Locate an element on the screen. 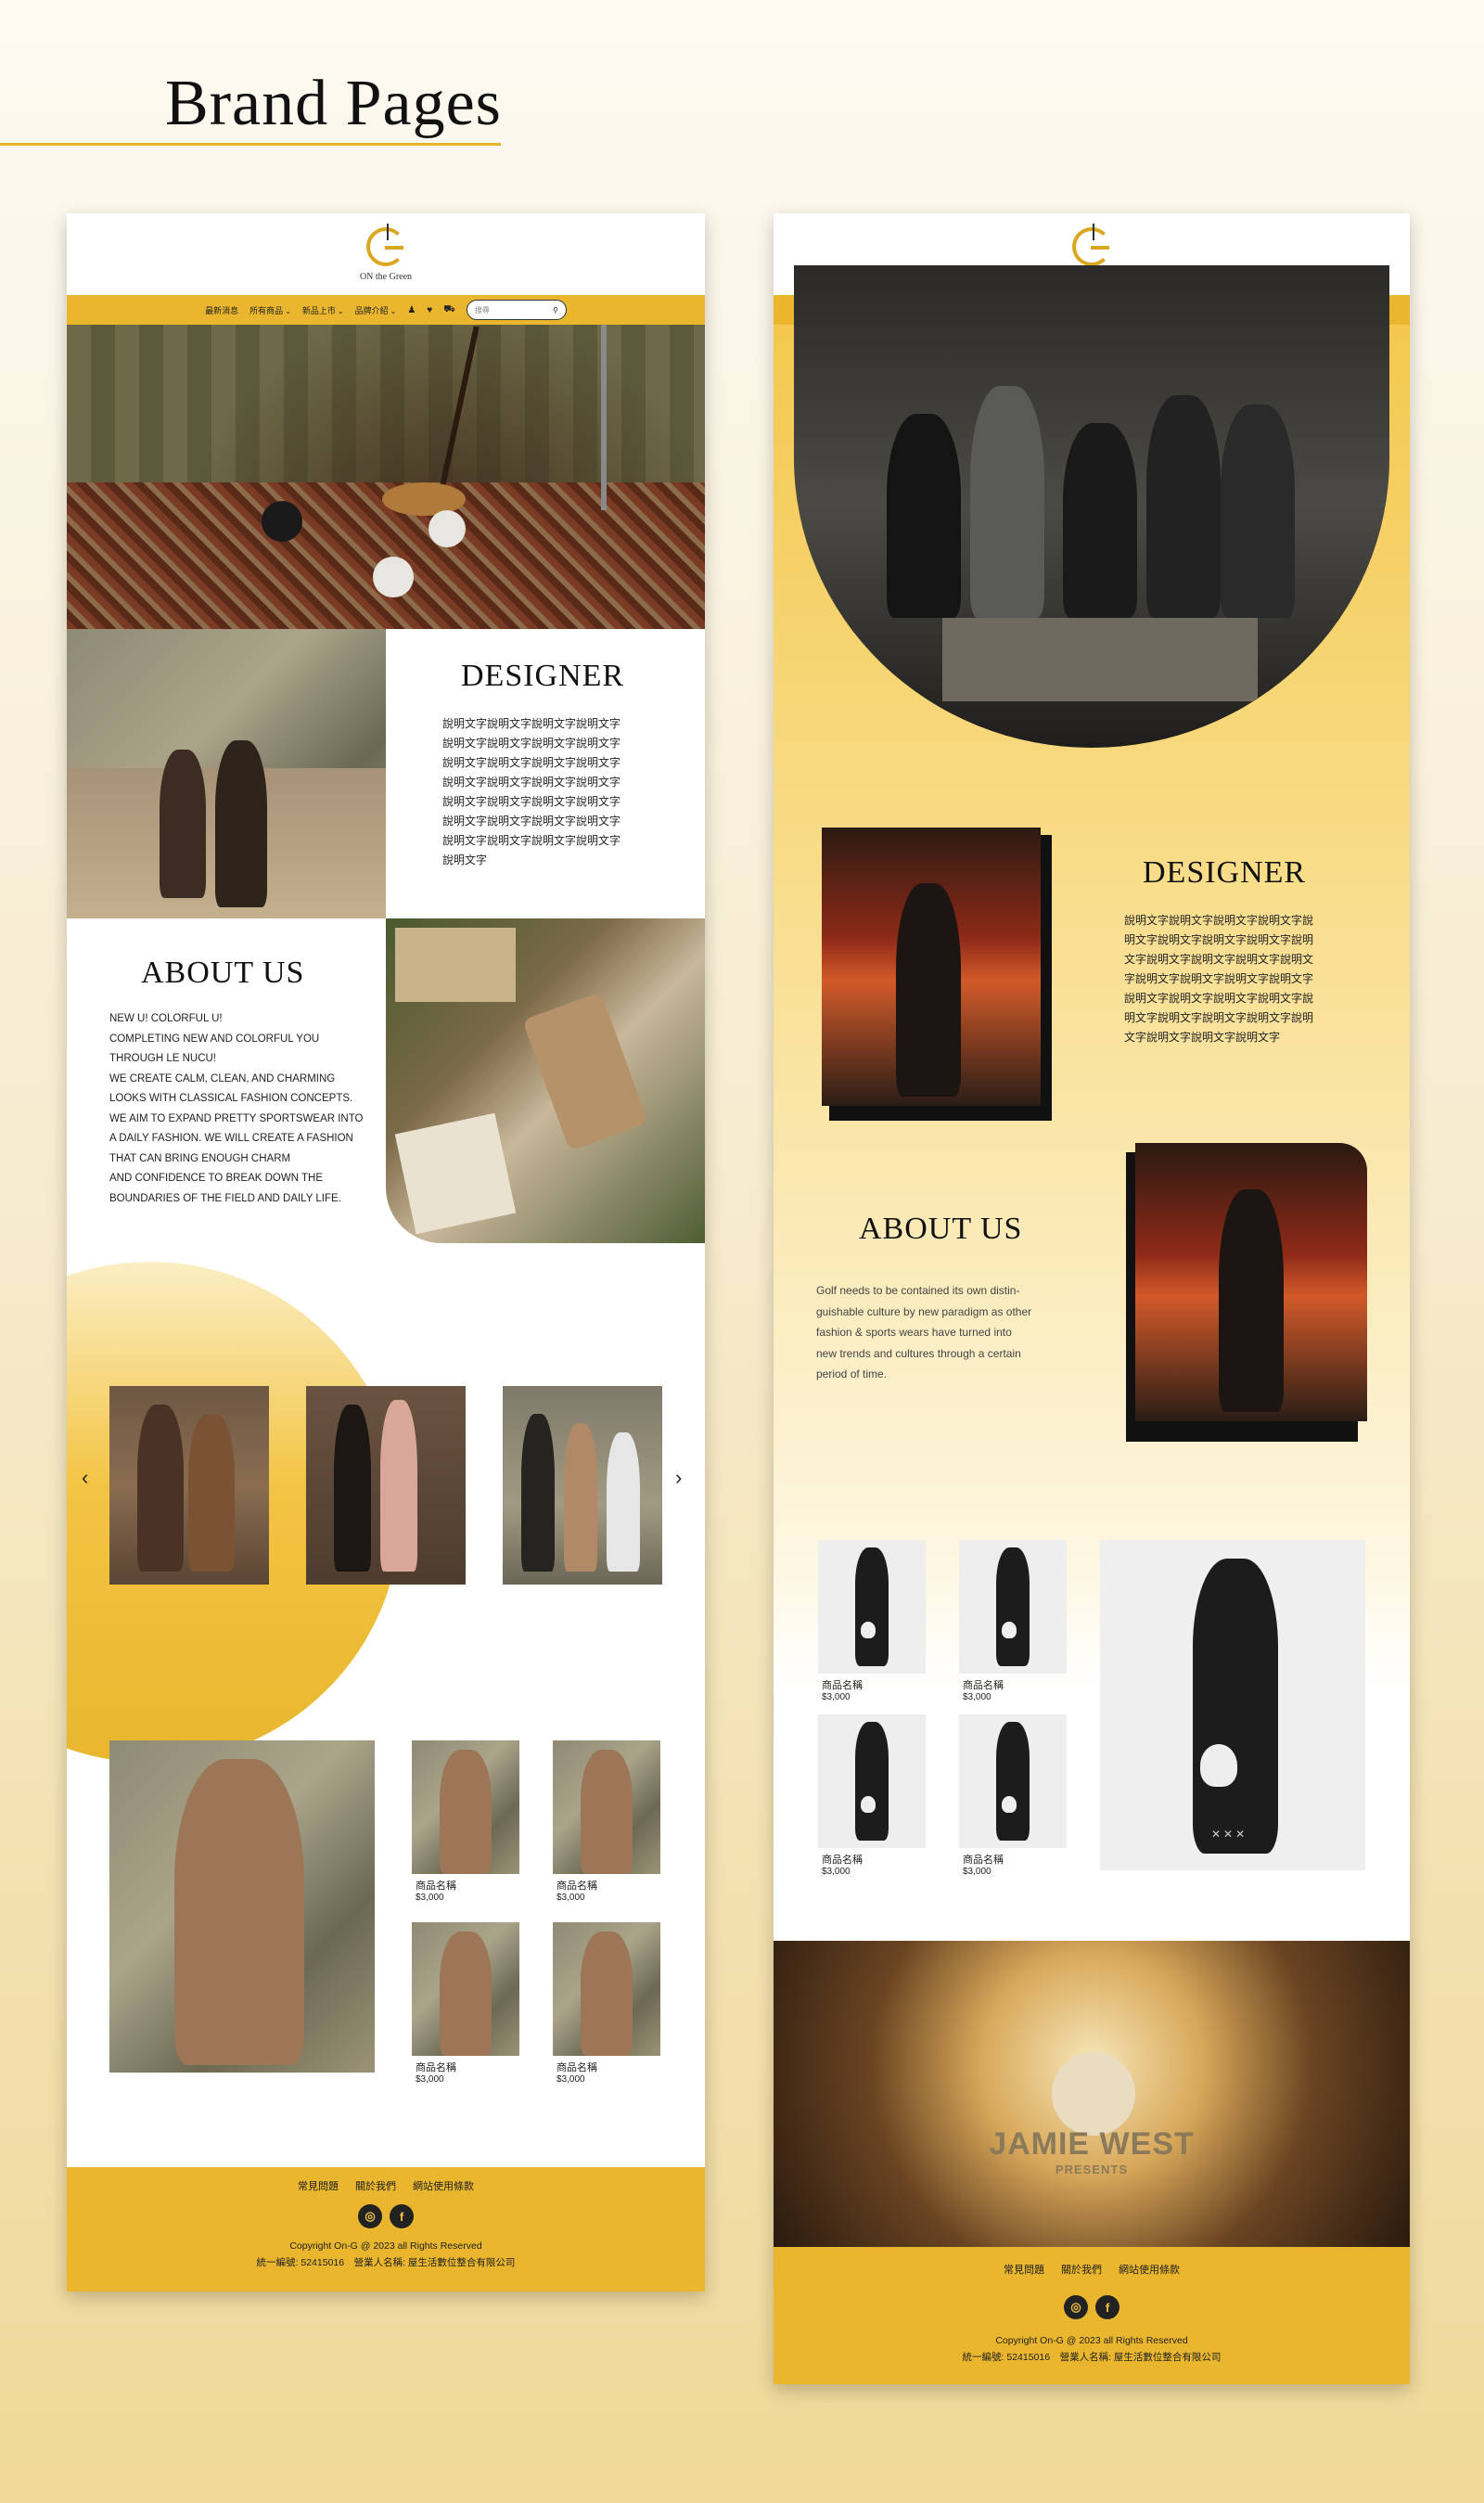  carousel-prev-button: ‹ is located at coordinates (85, 1478).